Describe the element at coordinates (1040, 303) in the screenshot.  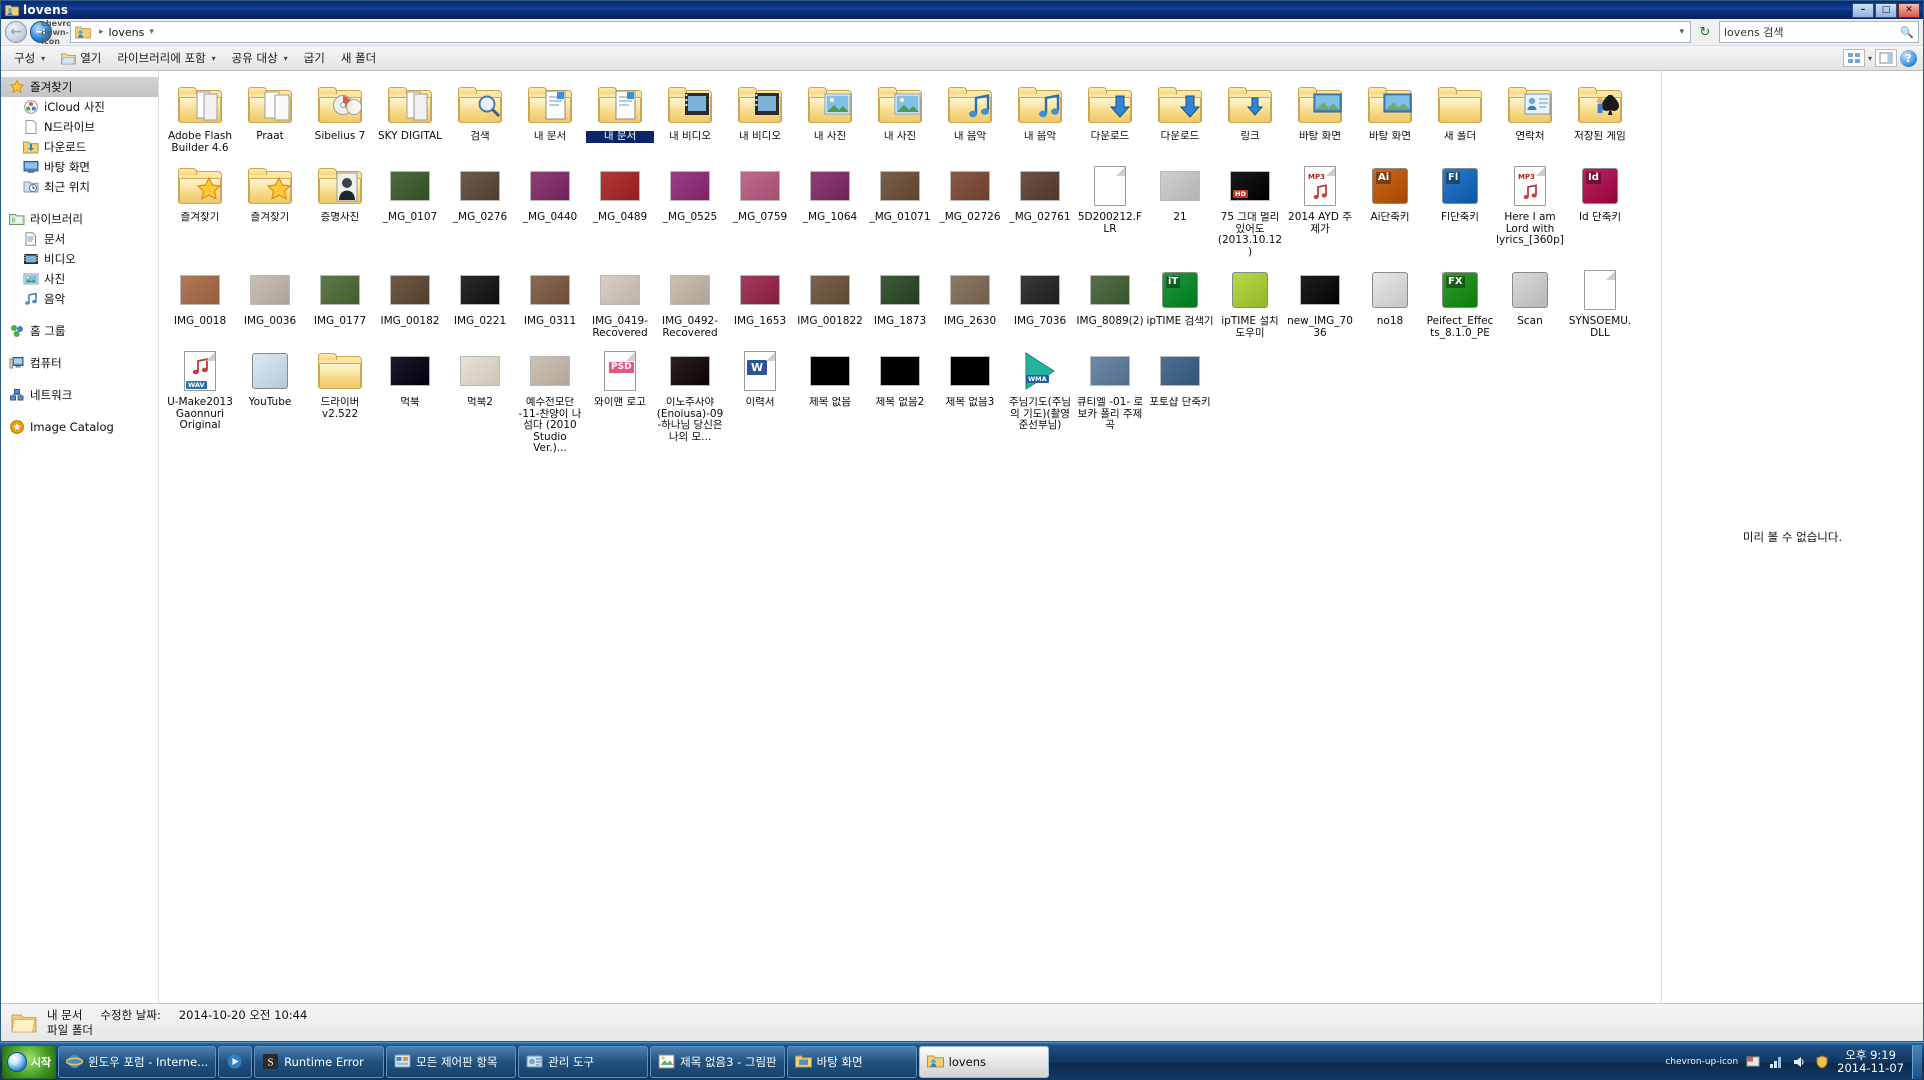
I see `file-item: IMG_7036` at that location.